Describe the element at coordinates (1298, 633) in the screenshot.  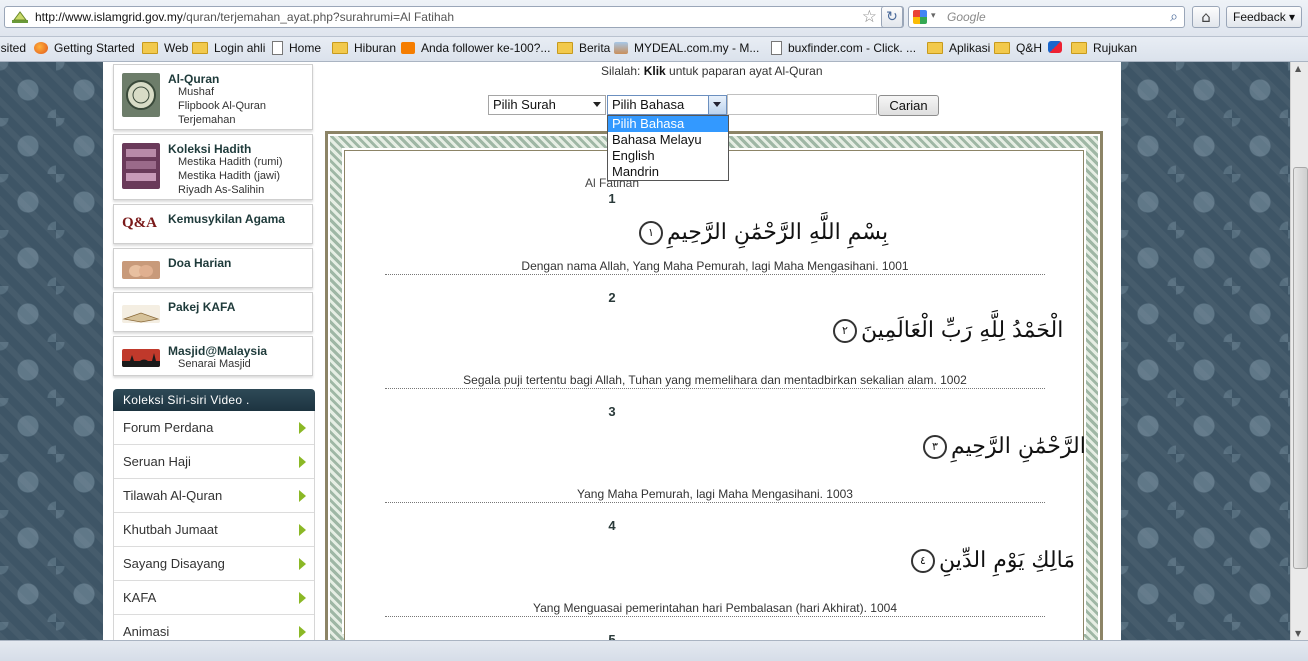
I see `scroll-down-icon: ▼` at that location.